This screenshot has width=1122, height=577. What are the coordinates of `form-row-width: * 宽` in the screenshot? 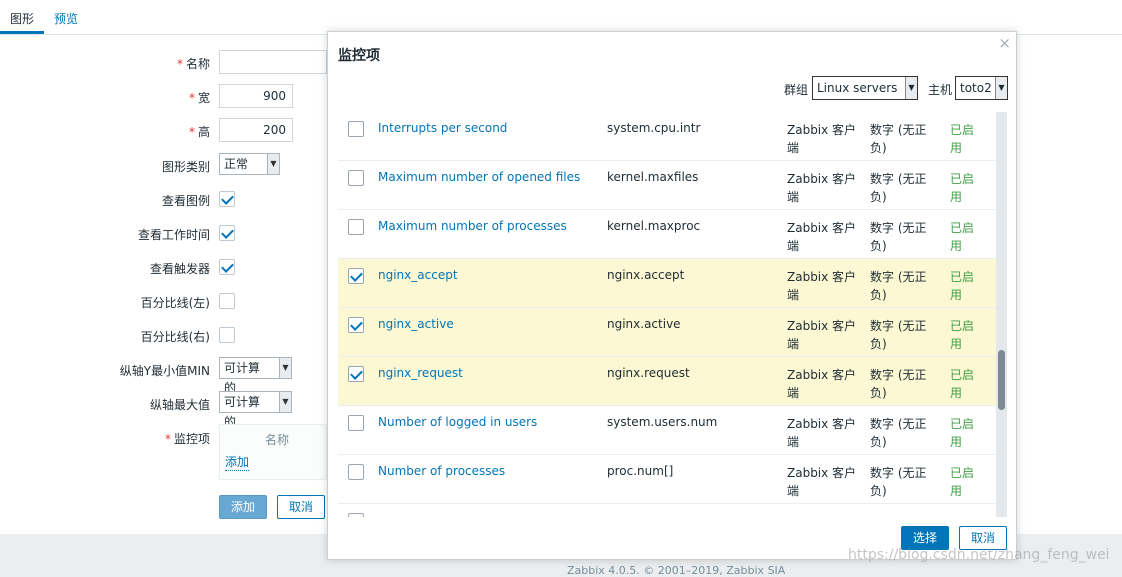 It's located at (165, 97).